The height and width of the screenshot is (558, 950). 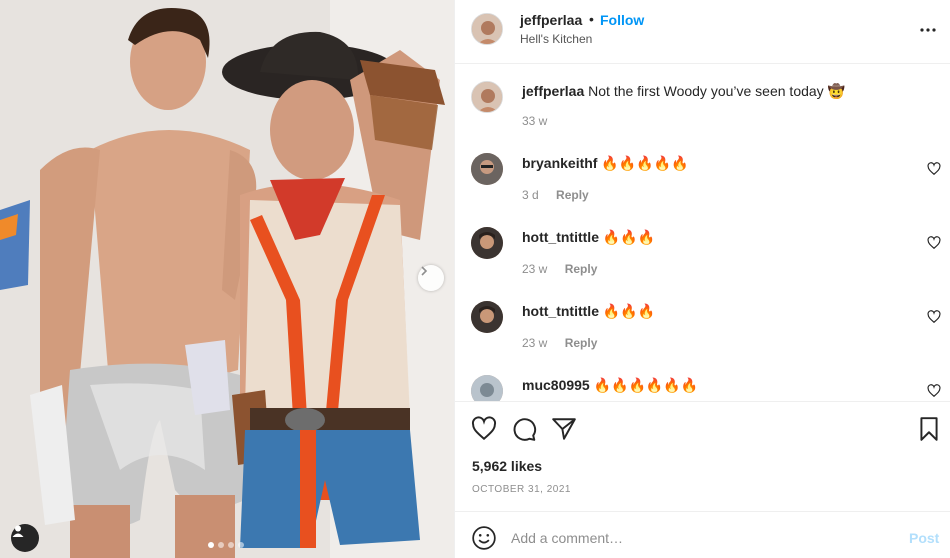 I want to click on follow-button: Follow, so click(x=622, y=20).